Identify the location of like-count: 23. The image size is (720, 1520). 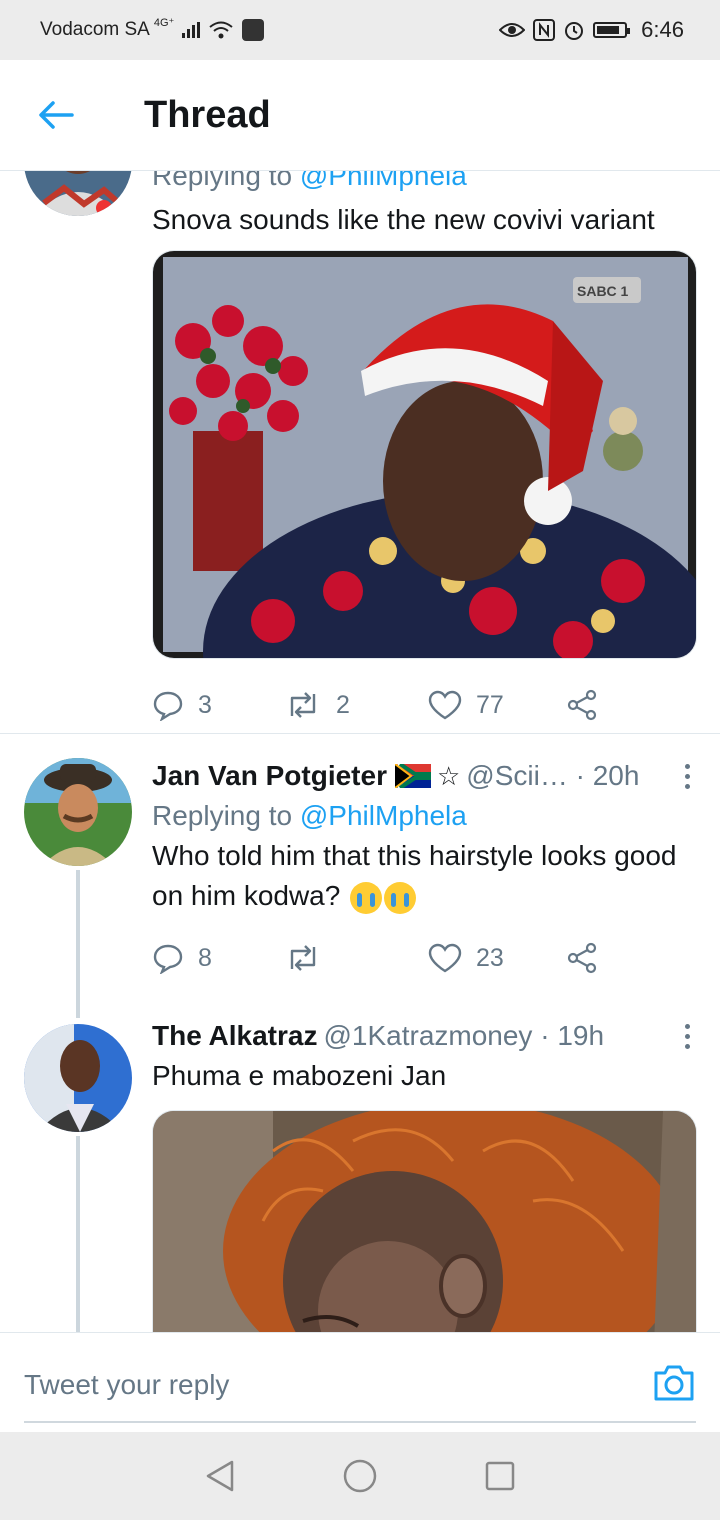
(490, 957).